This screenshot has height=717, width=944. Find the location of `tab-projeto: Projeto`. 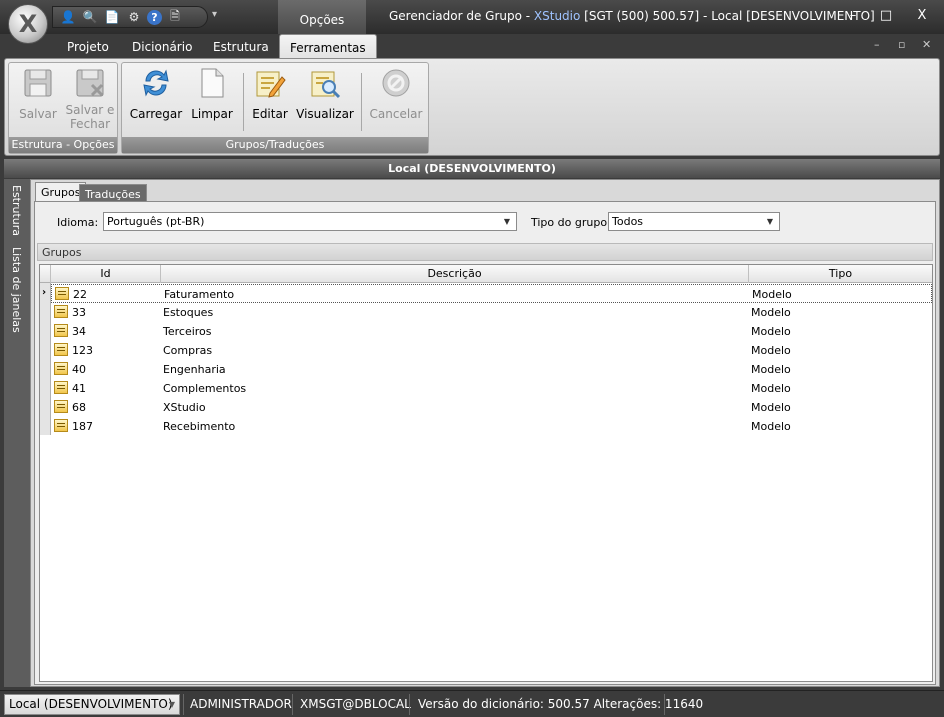

tab-projeto: Projeto is located at coordinates (88, 47).